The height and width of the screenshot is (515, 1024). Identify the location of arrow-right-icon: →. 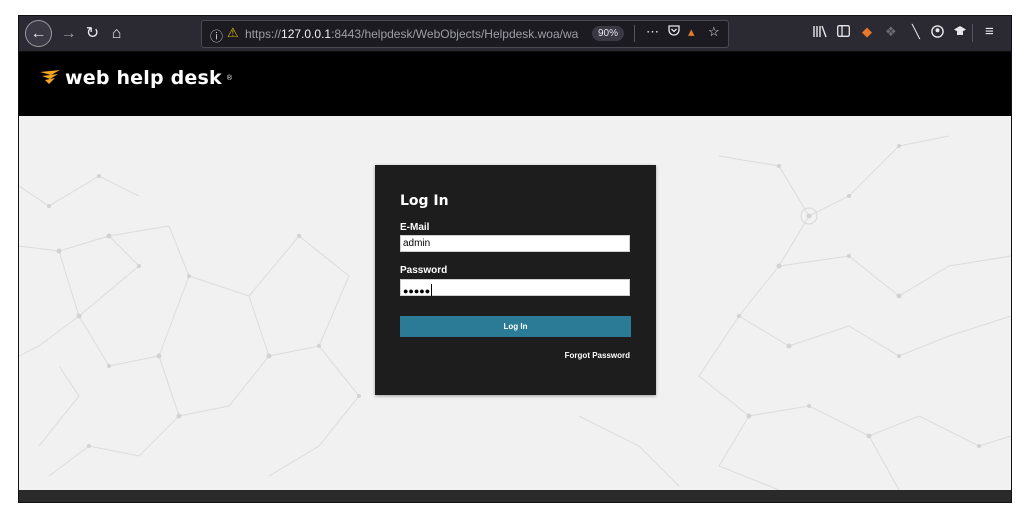
(68, 33).